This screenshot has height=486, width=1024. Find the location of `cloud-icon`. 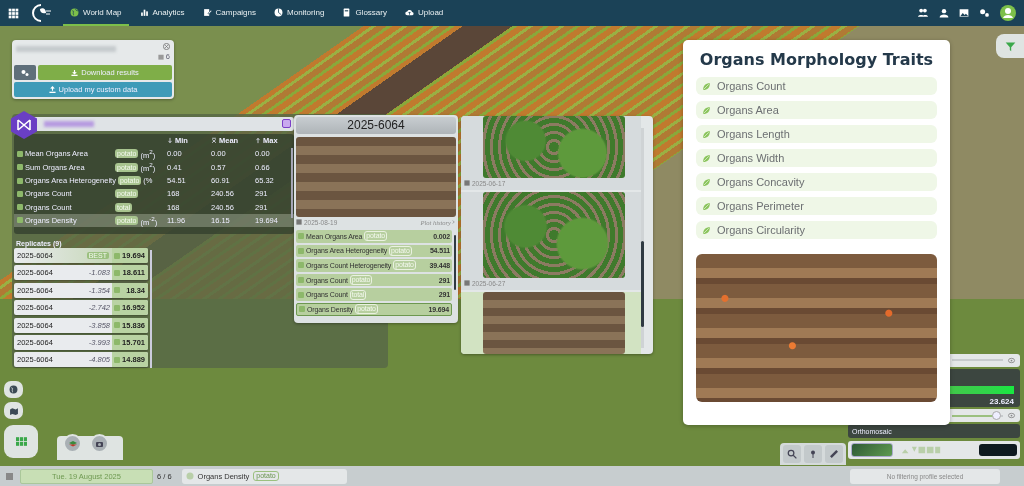

cloud-icon is located at coordinates (409, 12).